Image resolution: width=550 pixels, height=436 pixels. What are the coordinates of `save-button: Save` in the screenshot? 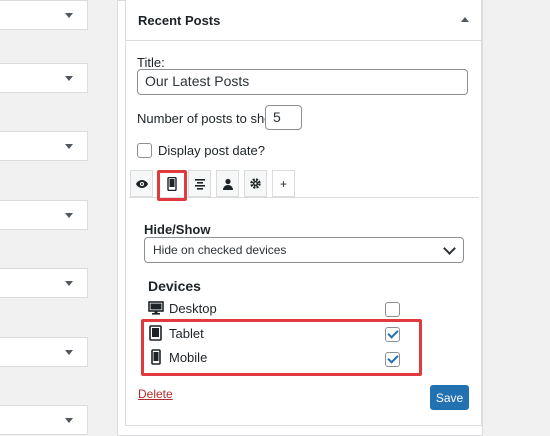 It's located at (449, 397).